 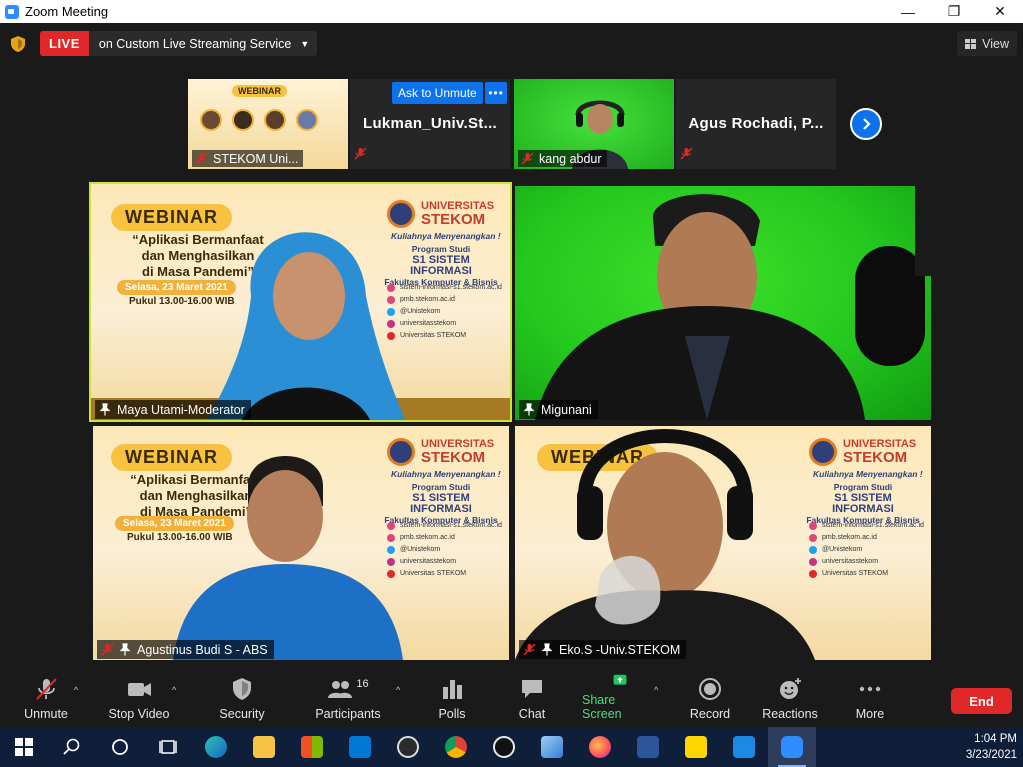 I want to click on taskbar-file-explorer, so click(x=264, y=747).